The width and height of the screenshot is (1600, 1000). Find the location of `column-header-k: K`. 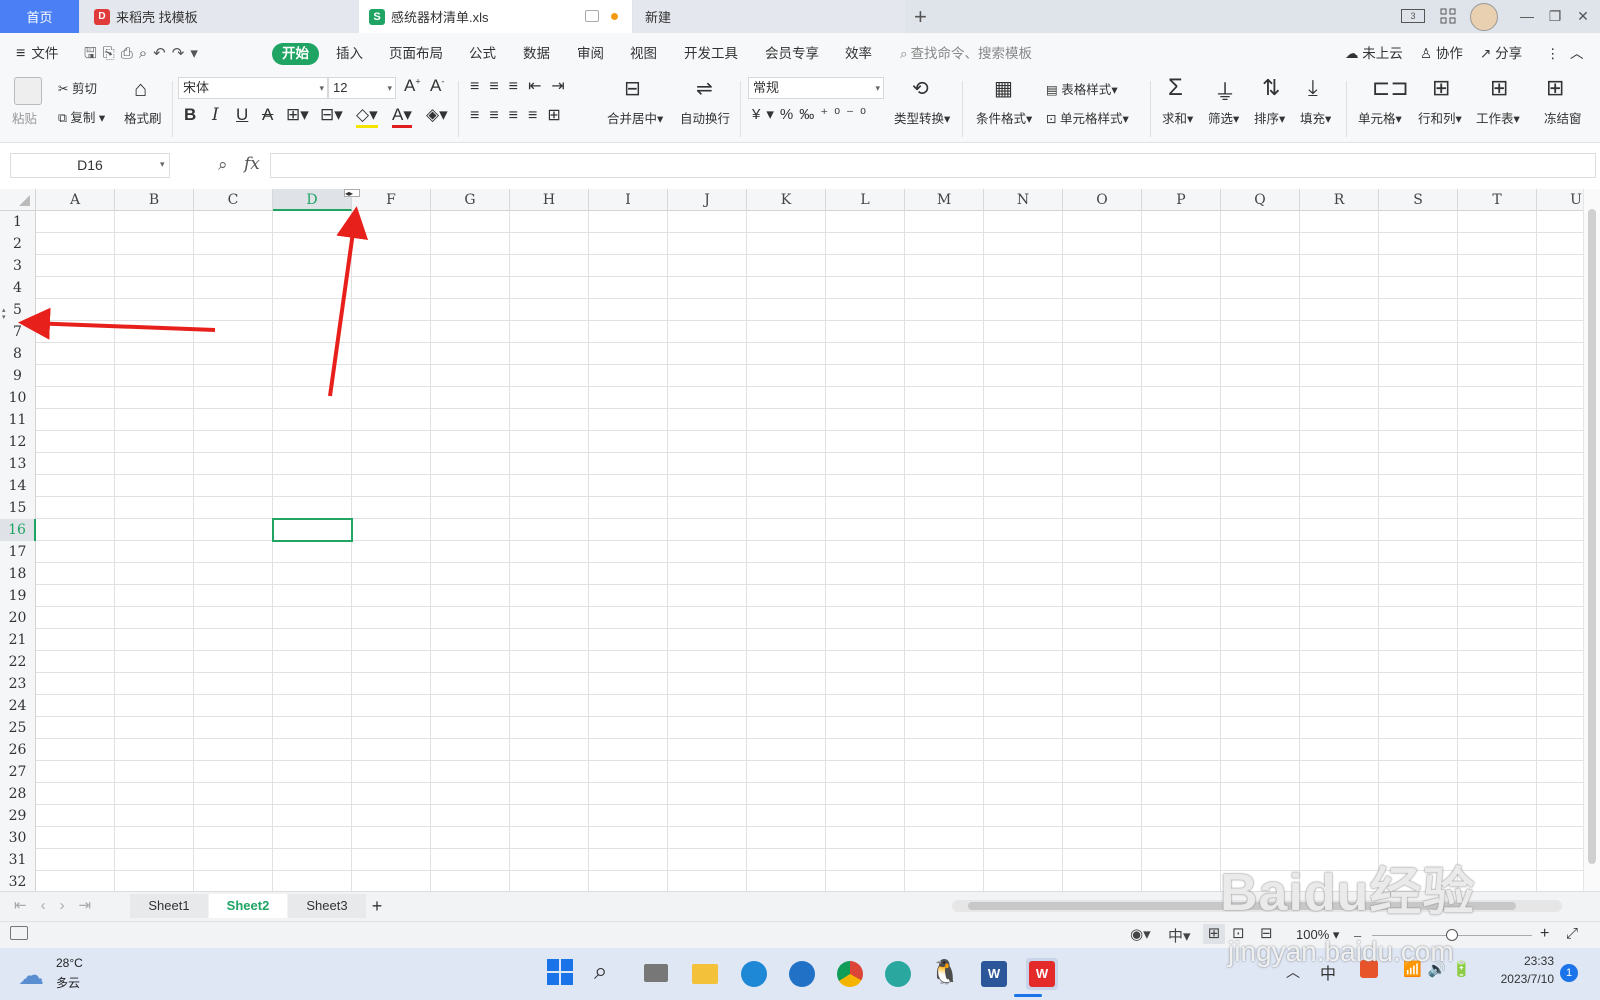

column-header-k: K is located at coordinates (786, 200).